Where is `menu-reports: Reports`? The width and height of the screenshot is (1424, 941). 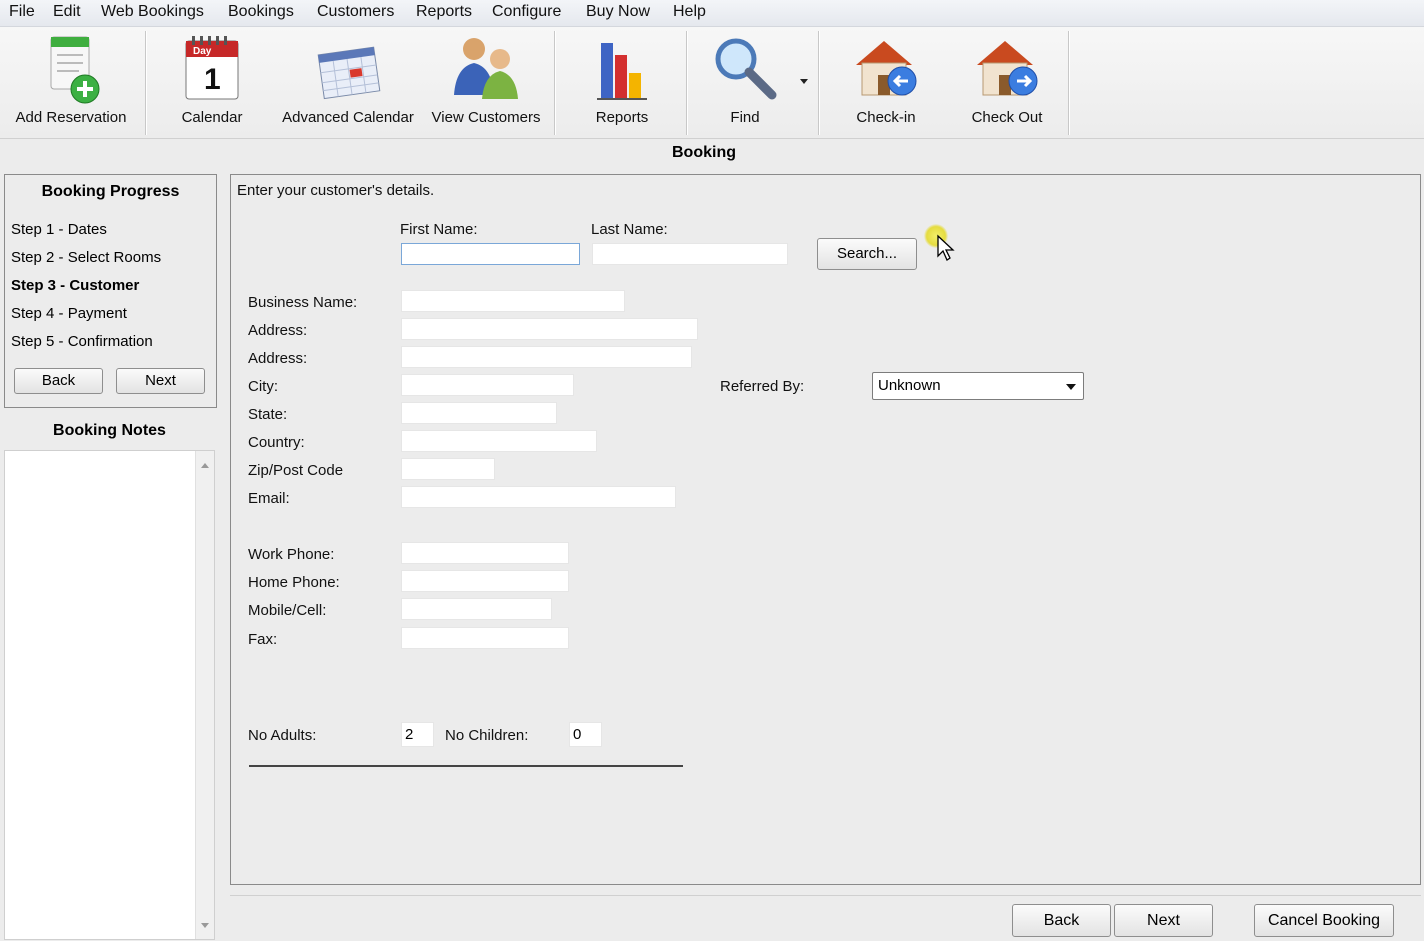 menu-reports: Reports is located at coordinates (444, 12).